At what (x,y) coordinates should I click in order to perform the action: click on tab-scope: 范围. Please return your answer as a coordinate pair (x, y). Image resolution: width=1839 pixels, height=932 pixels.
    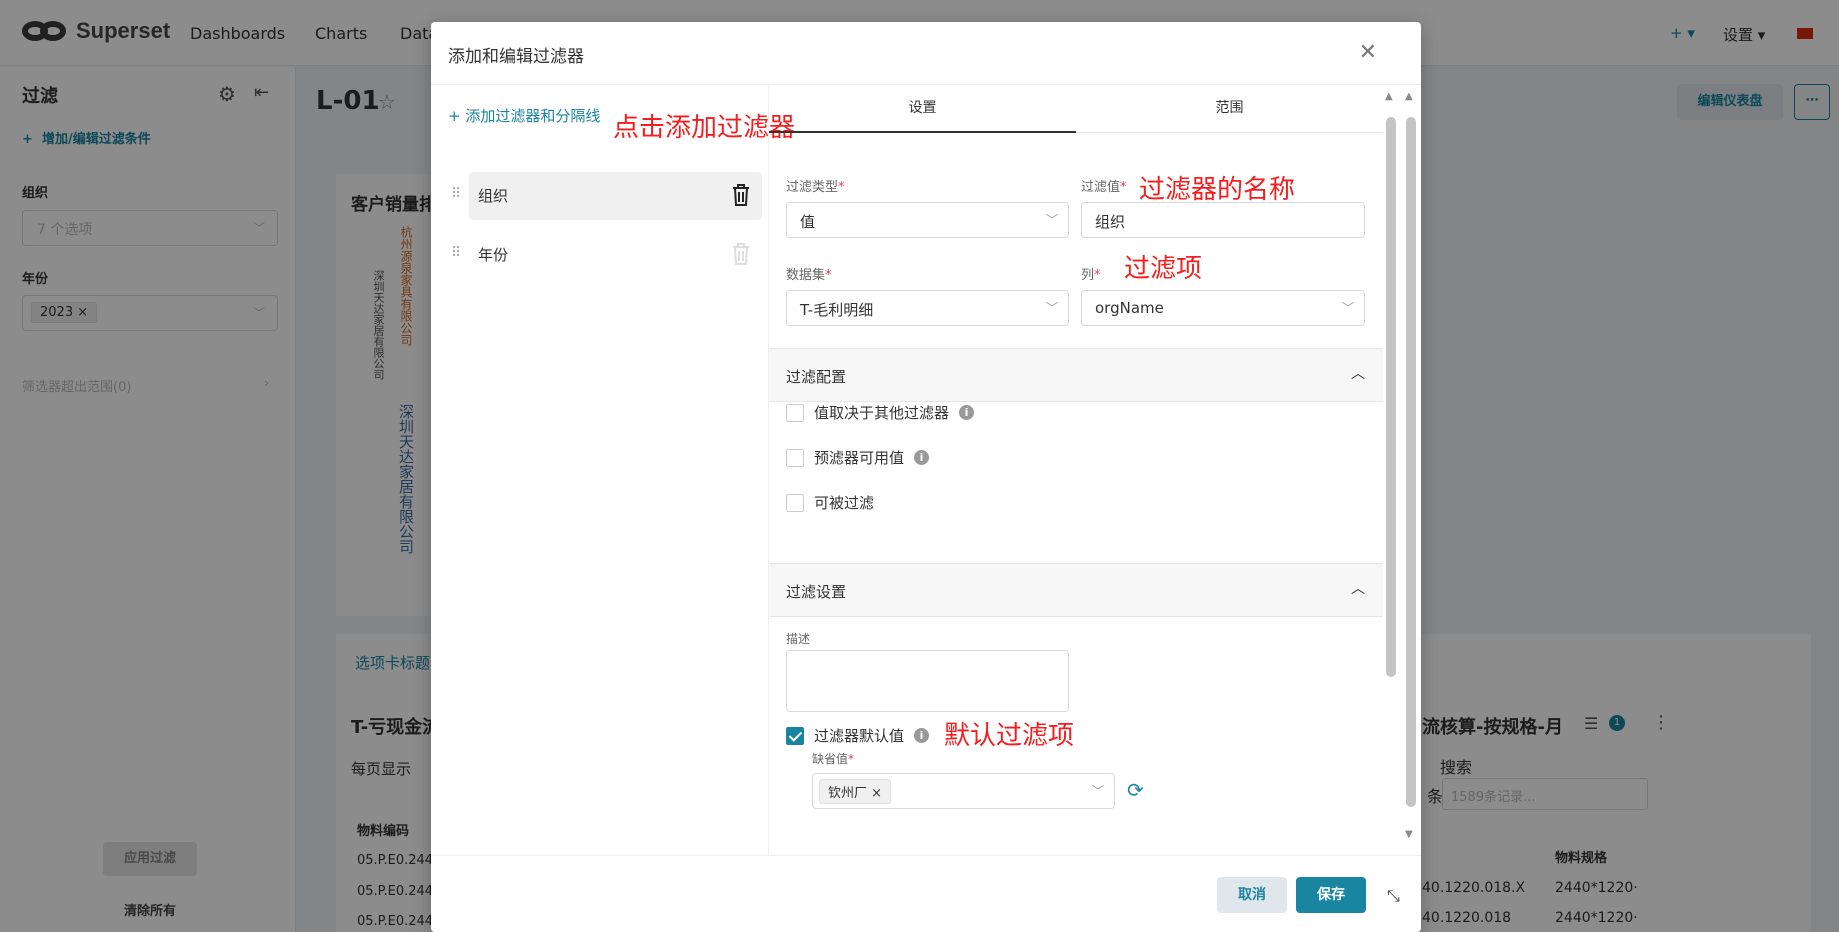
    Looking at the image, I should click on (1229, 109).